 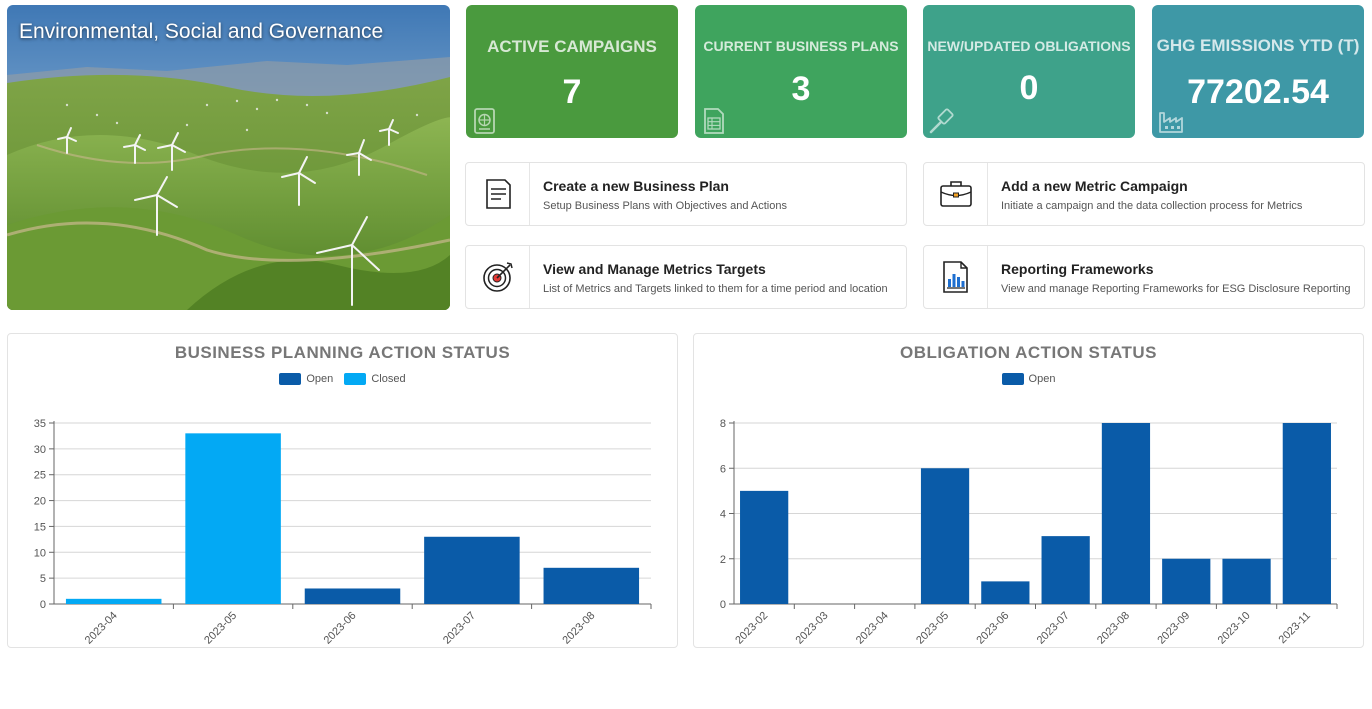 What do you see at coordinates (1077, 269) in the screenshot?
I see `card-title: Reporting Frameworks` at bounding box center [1077, 269].